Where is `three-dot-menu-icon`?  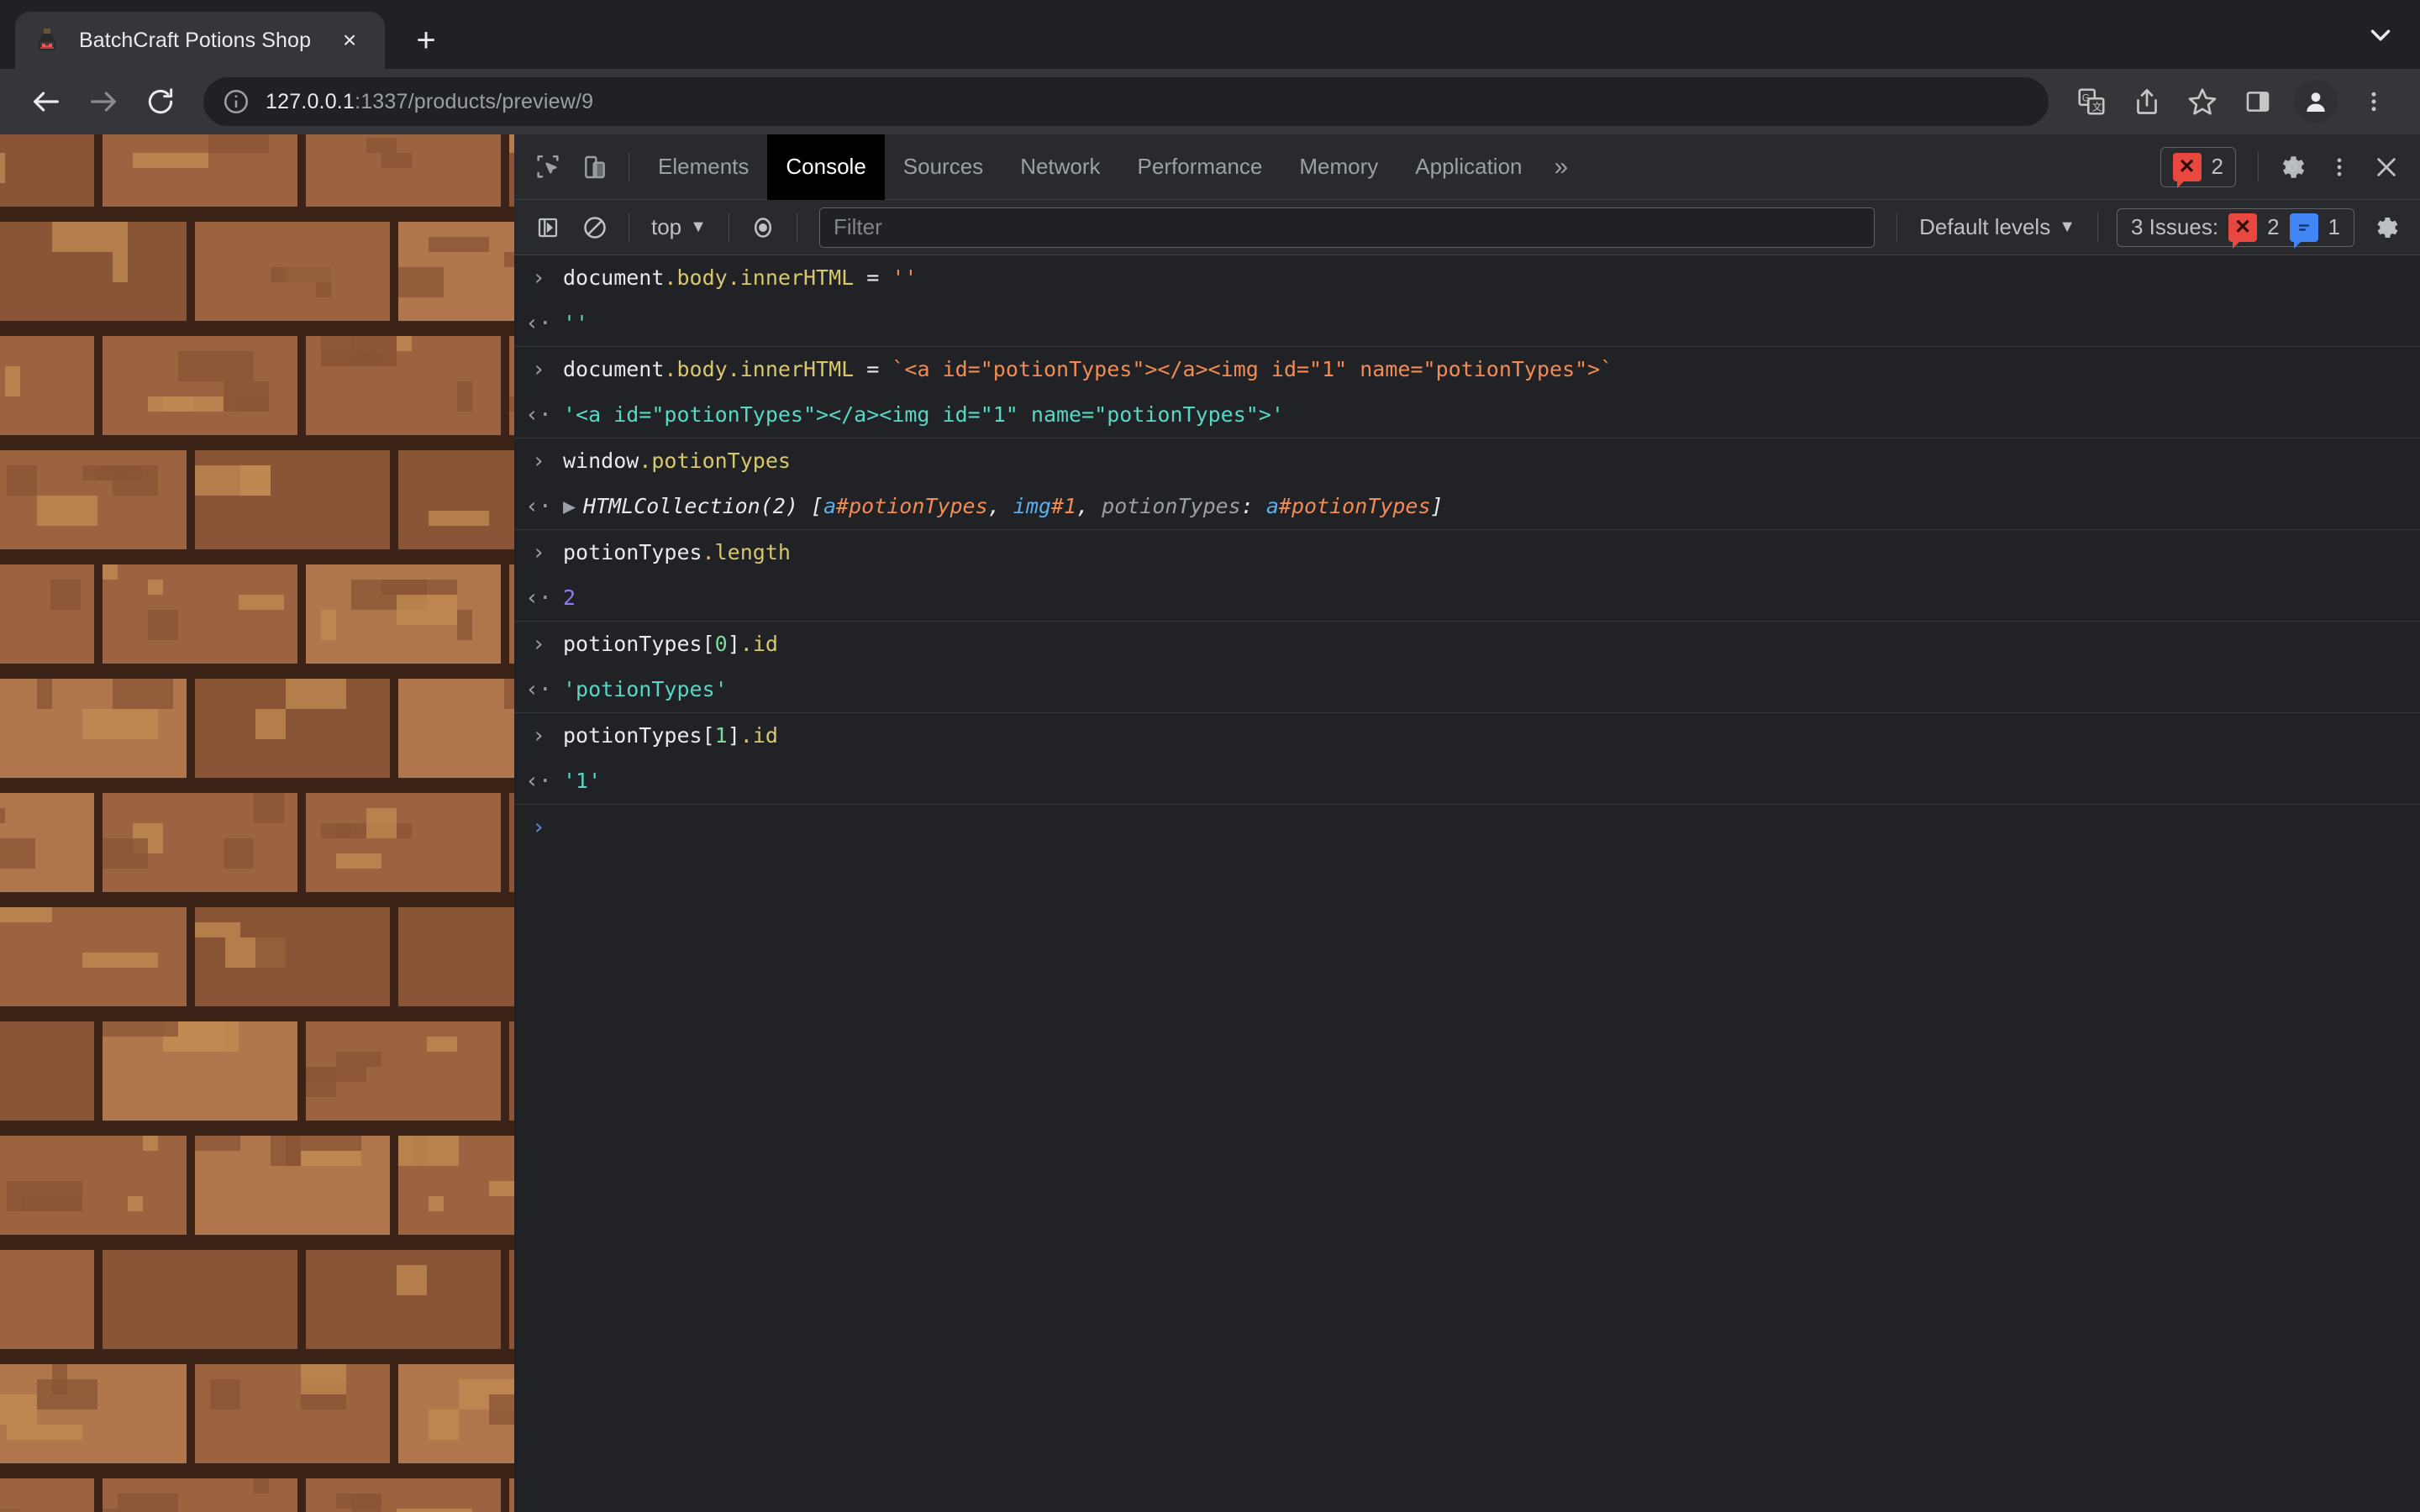 three-dot-menu-icon is located at coordinates (2374, 102).